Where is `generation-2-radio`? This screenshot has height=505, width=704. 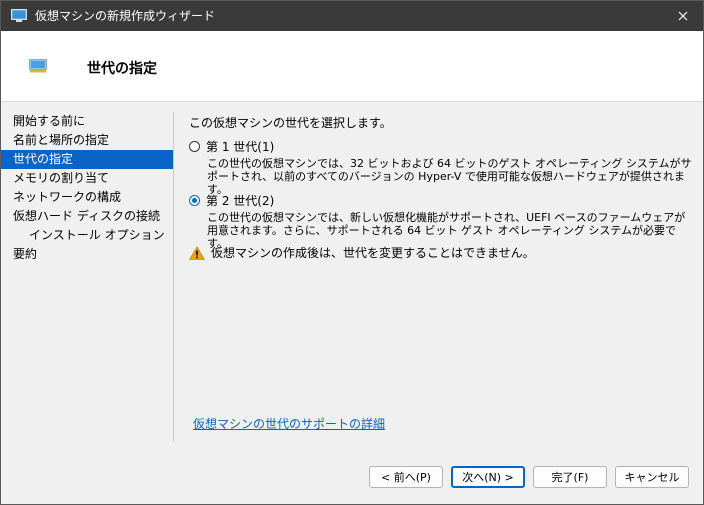
generation-2-radio is located at coordinates (194, 200).